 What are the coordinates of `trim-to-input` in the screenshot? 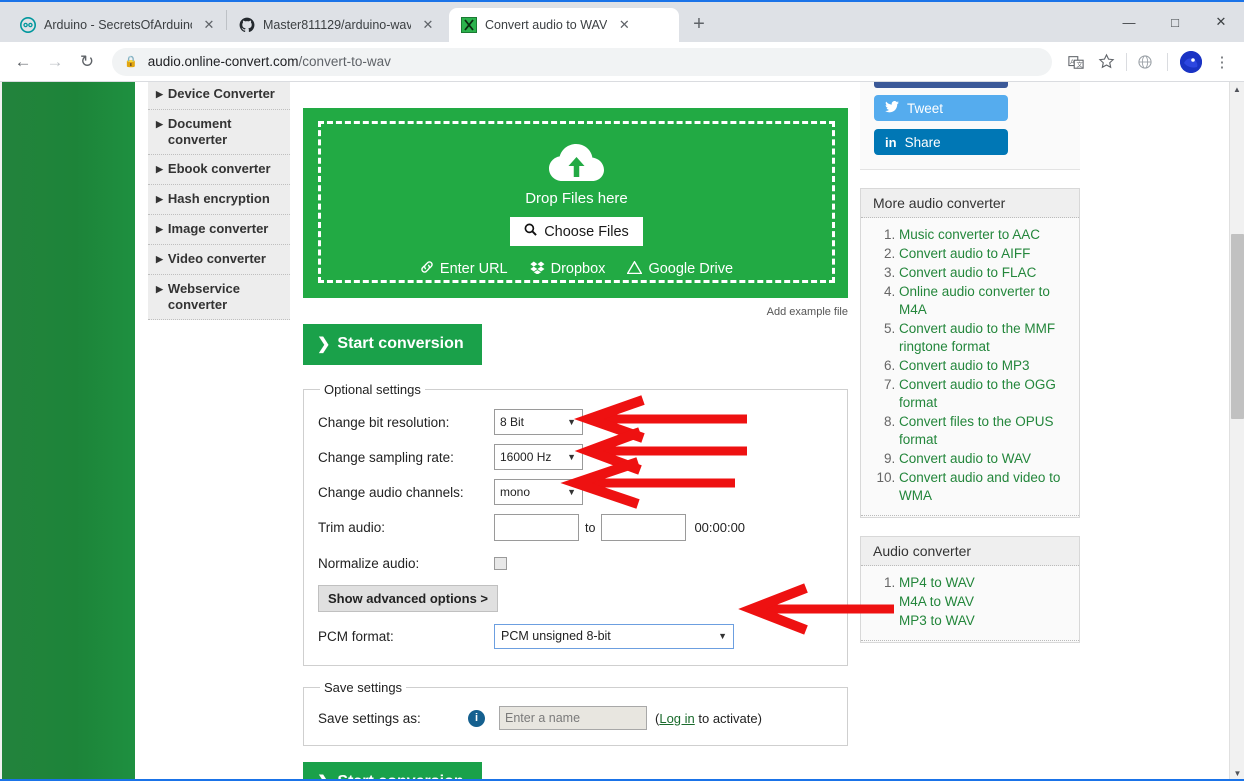 It's located at (644, 527).